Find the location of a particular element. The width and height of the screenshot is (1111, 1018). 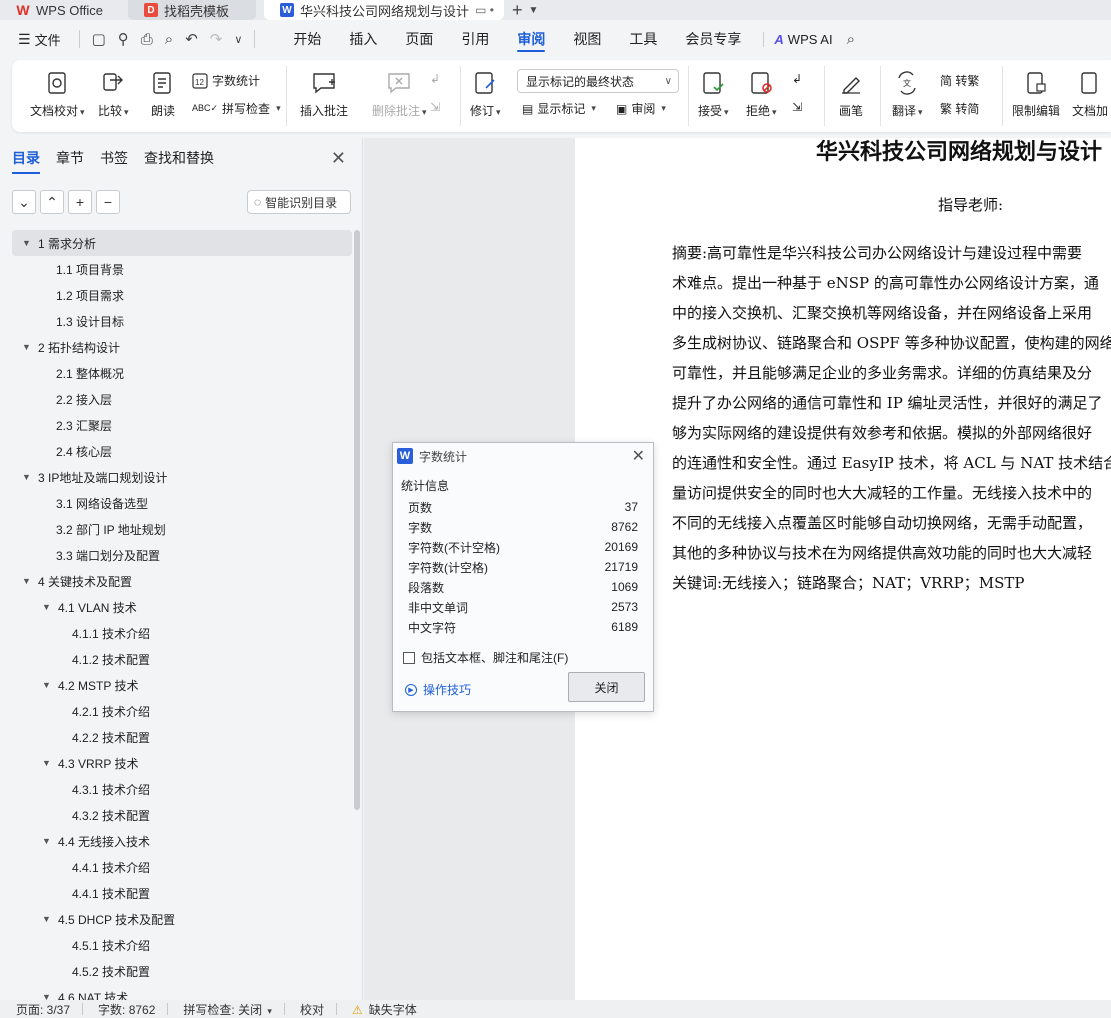

redo-icon: ↷ is located at coordinates (216, 39).